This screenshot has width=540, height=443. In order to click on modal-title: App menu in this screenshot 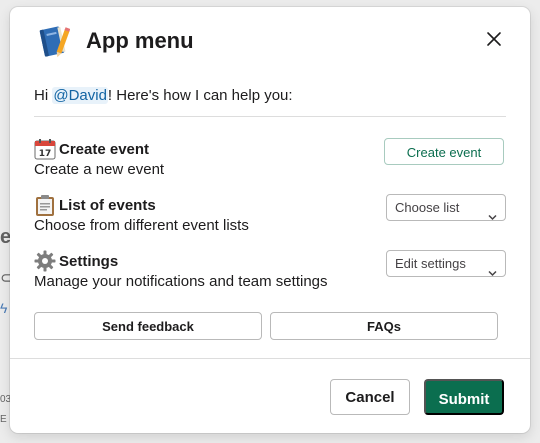, I will do `click(140, 40)`.